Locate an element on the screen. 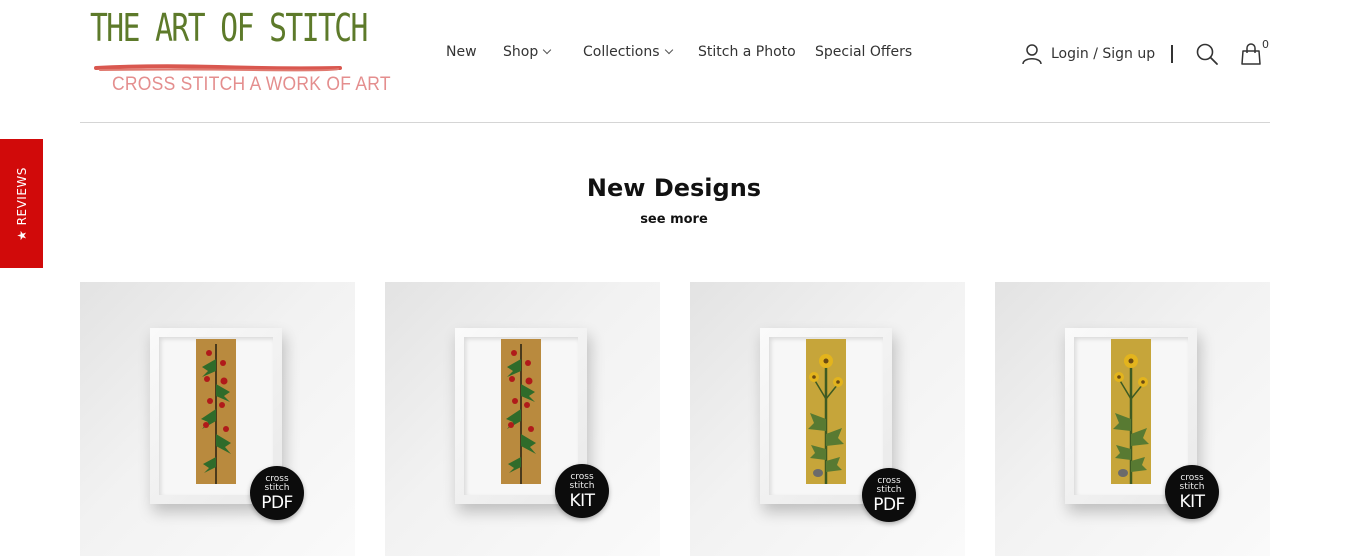  search-icon is located at coordinates (1207, 54).